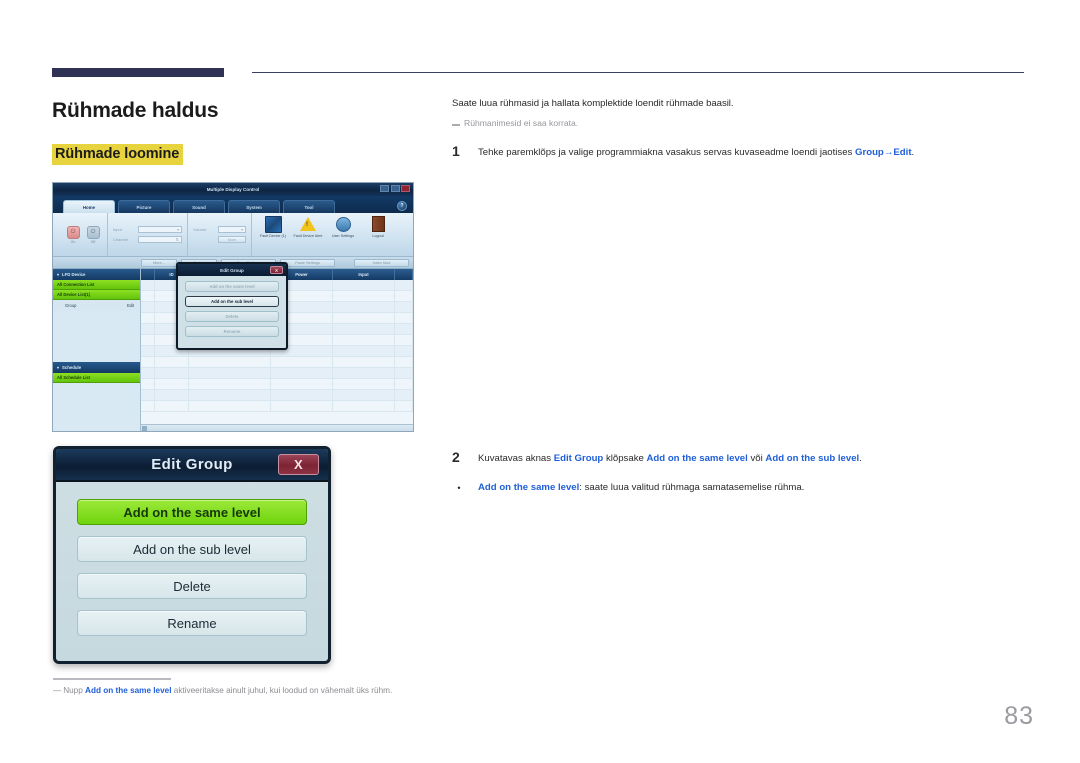 The image size is (1080, 763). I want to click on sidebar-item-group: Group Edit, so click(96, 305).